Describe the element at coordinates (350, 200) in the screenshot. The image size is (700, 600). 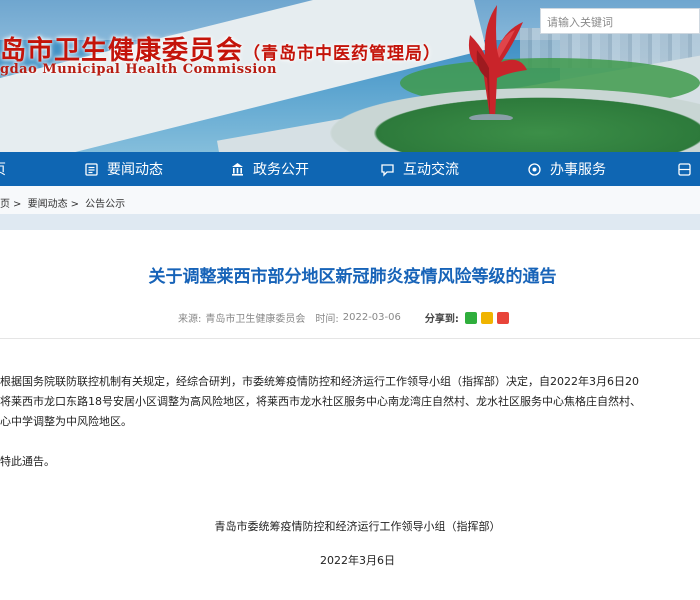
I see `breadcrumb: 页 > 要闻动态 > 公告公示` at that location.